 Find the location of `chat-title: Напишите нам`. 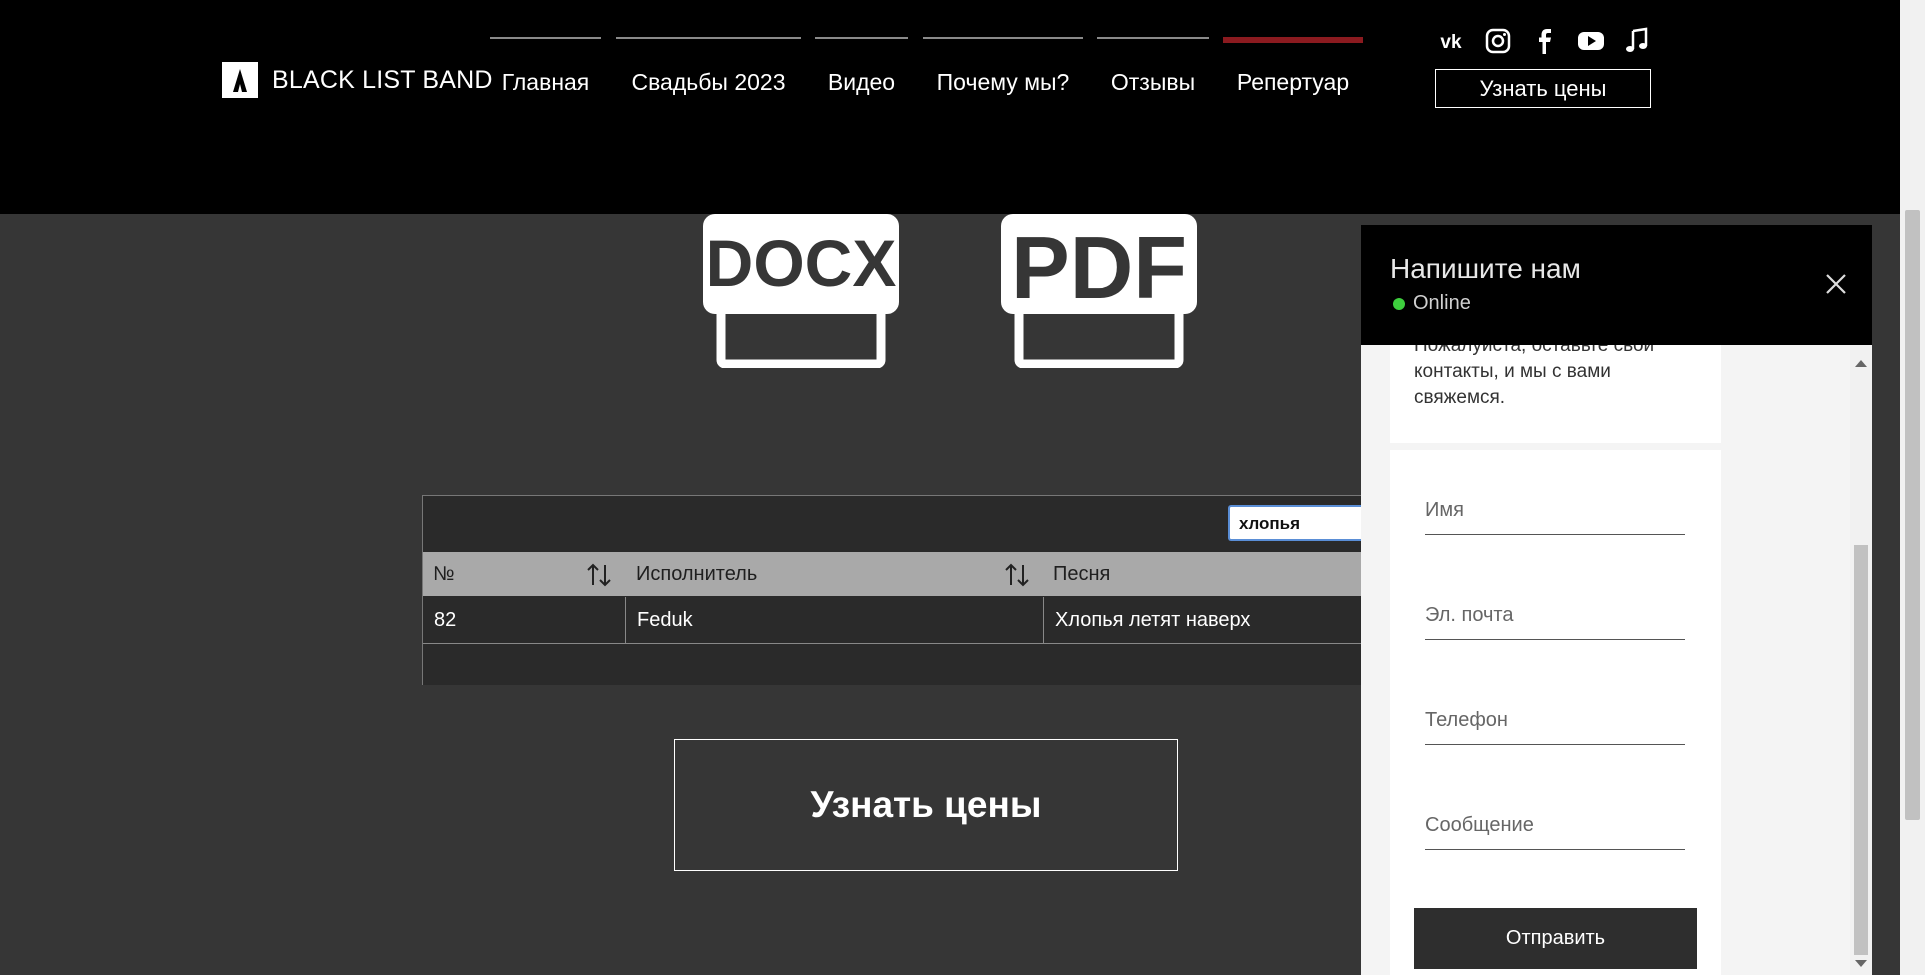

chat-title: Напишите нам is located at coordinates (1485, 268).